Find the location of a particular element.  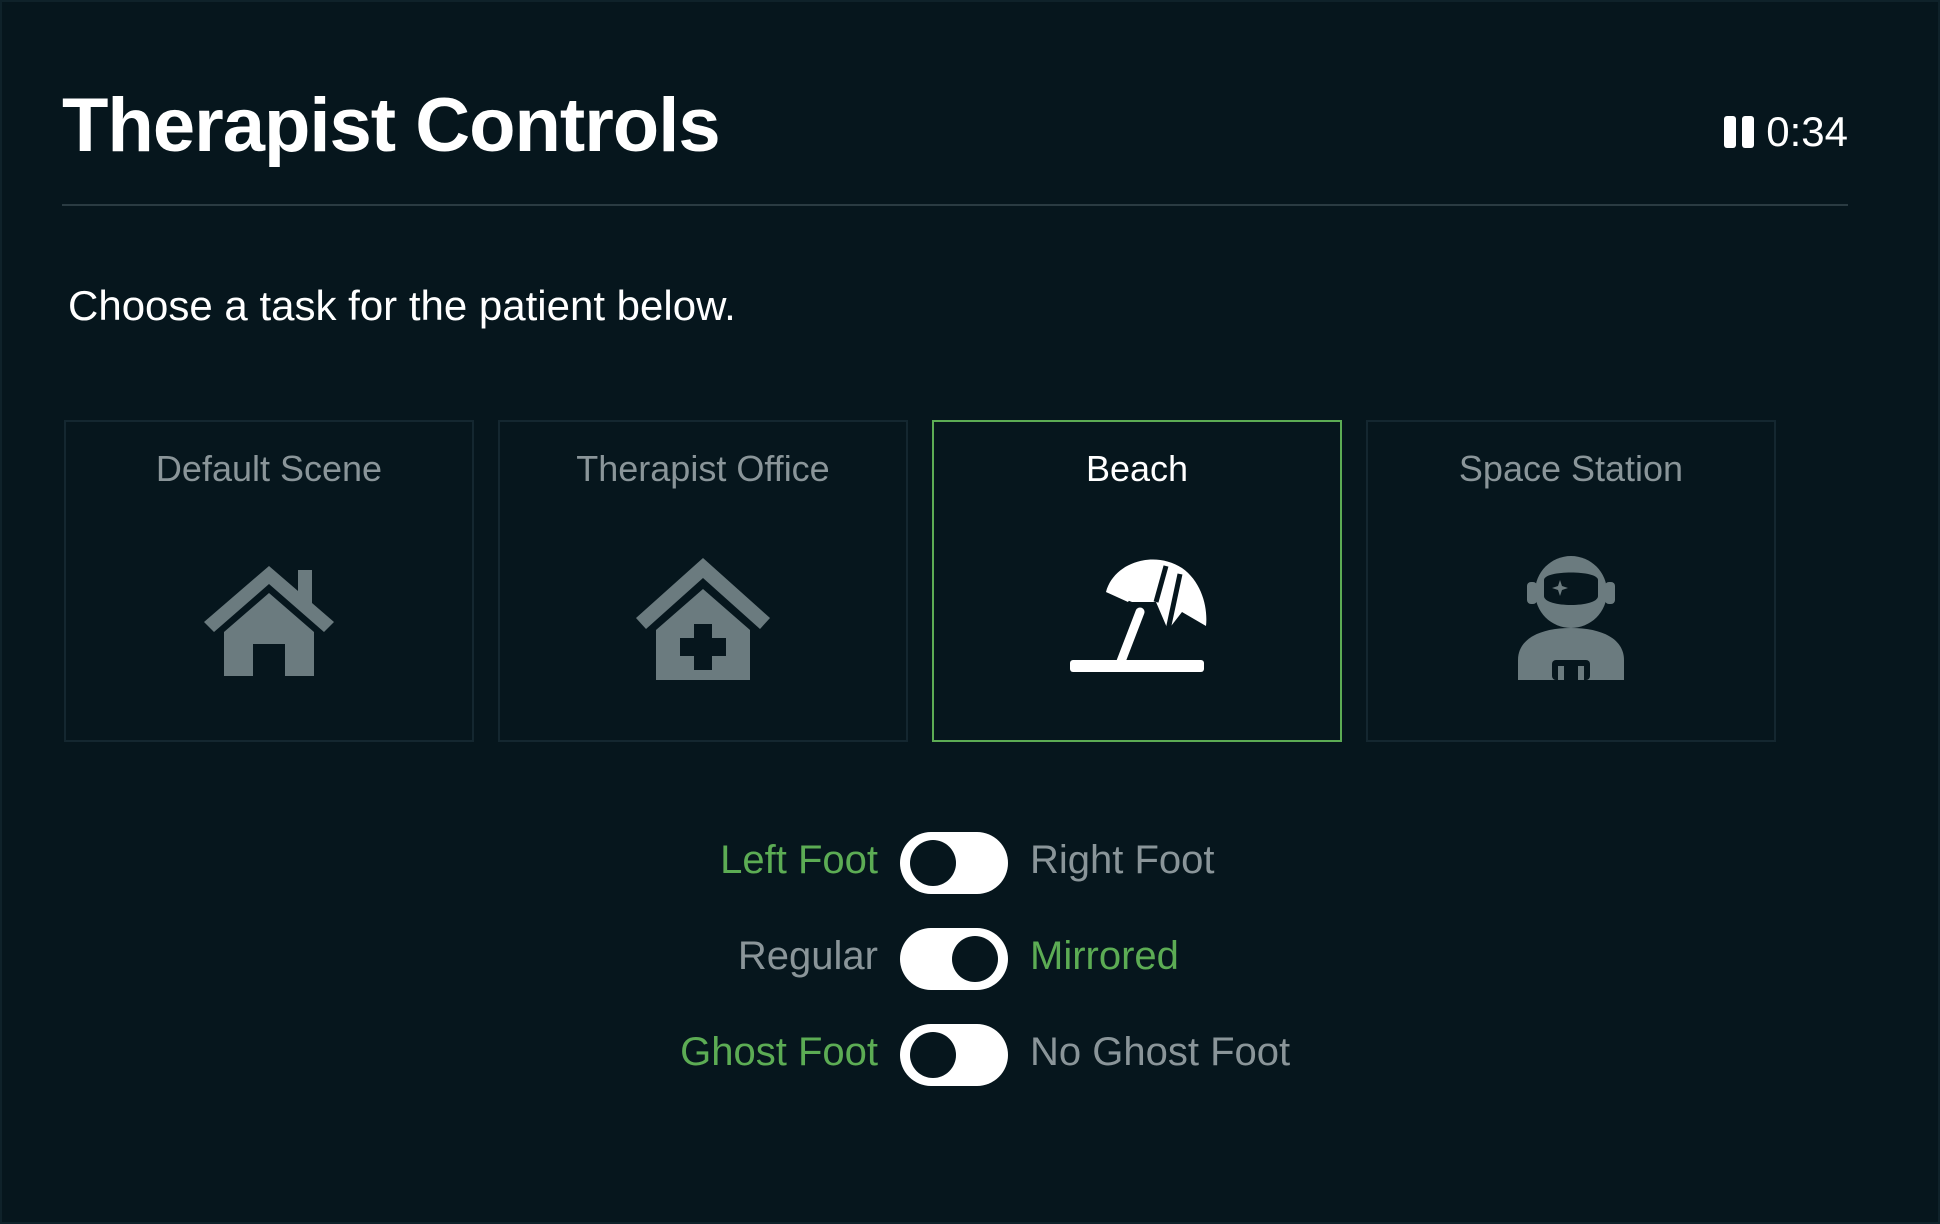

foot-side-toggle is located at coordinates (954, 863).